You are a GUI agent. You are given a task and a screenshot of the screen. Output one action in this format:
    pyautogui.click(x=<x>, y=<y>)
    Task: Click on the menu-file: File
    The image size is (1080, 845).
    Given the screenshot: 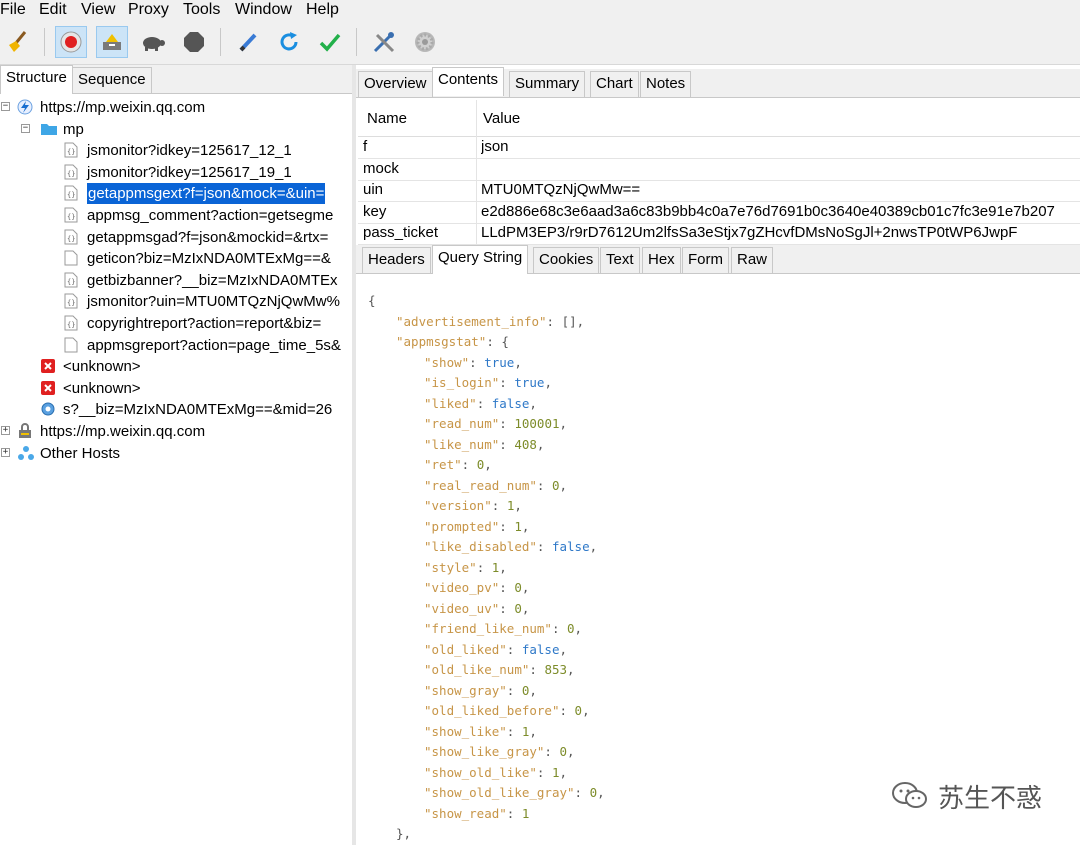 What is the action you would take?
    pyautogui.click(x=13, y=11)
    